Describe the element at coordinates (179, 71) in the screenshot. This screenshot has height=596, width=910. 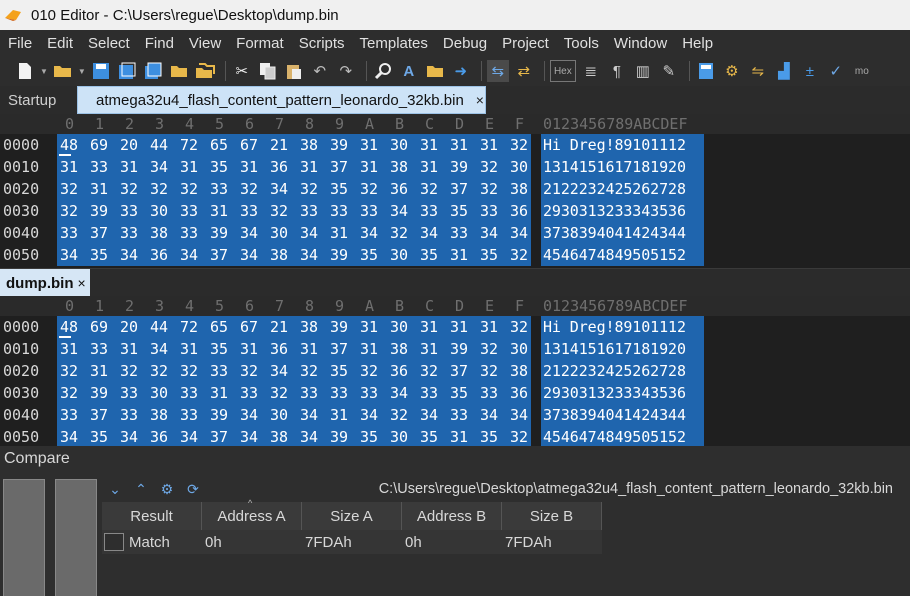
I see `folder-icon` at that location.